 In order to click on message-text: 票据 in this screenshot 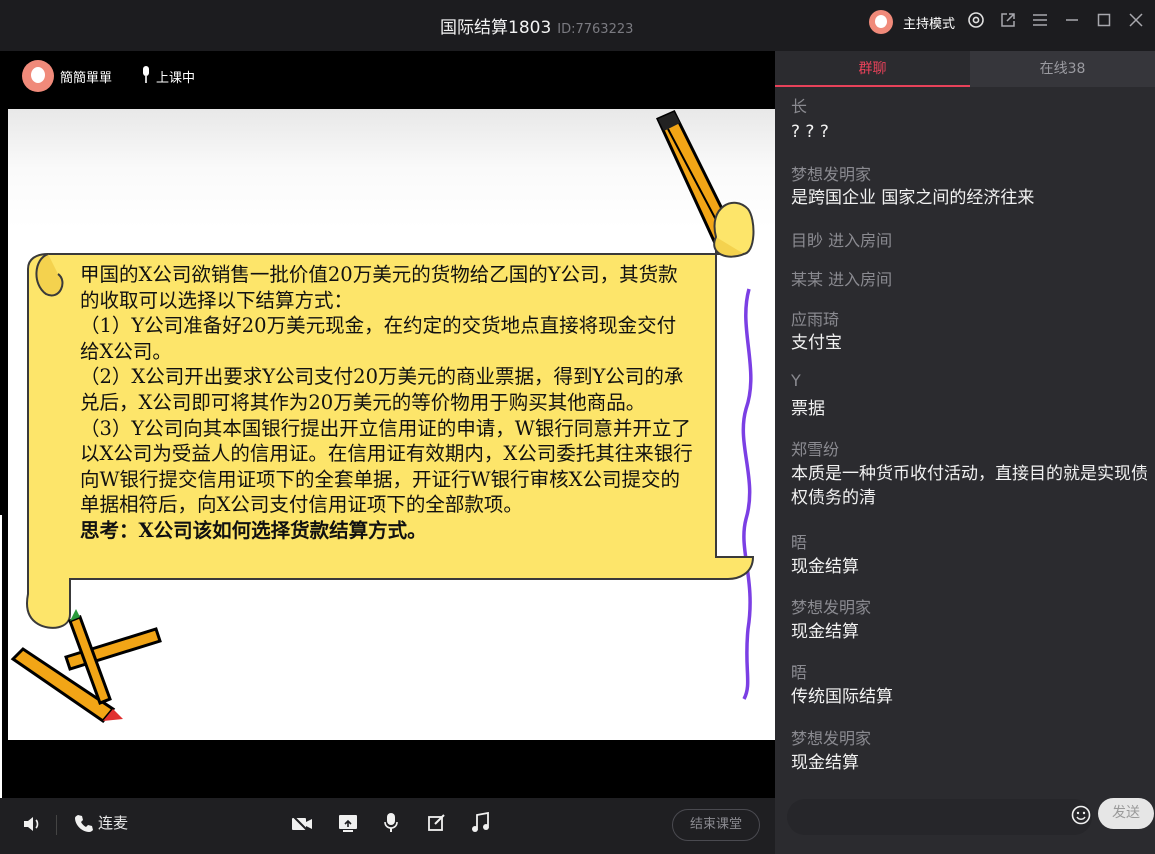, I will do `click(808, 409)`.